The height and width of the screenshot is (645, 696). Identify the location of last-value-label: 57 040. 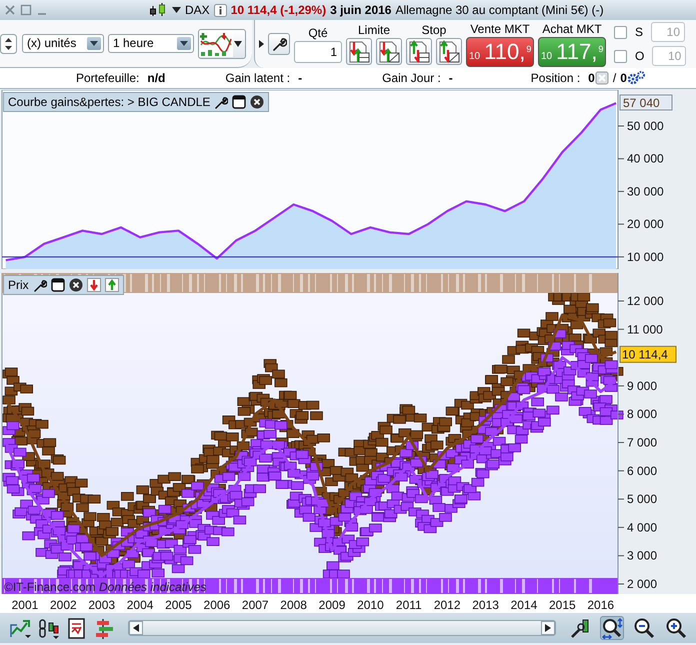
(646, 102).